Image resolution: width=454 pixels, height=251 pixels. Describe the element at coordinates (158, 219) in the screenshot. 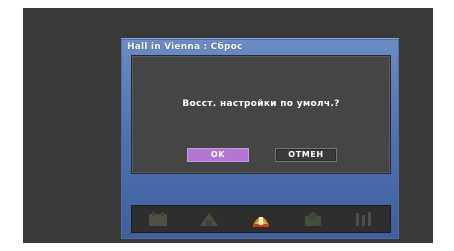

I see `preset-1-icon` at that location.